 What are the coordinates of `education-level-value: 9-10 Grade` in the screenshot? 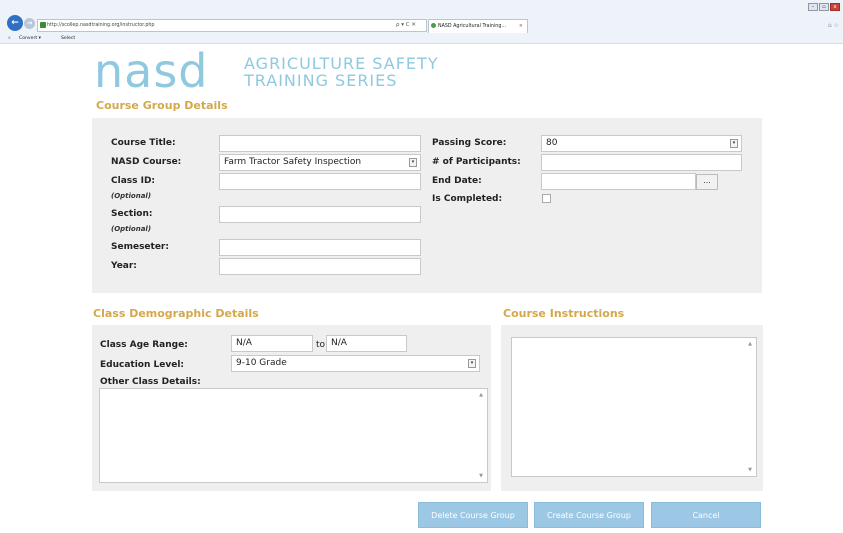 It's located at (261, 363).